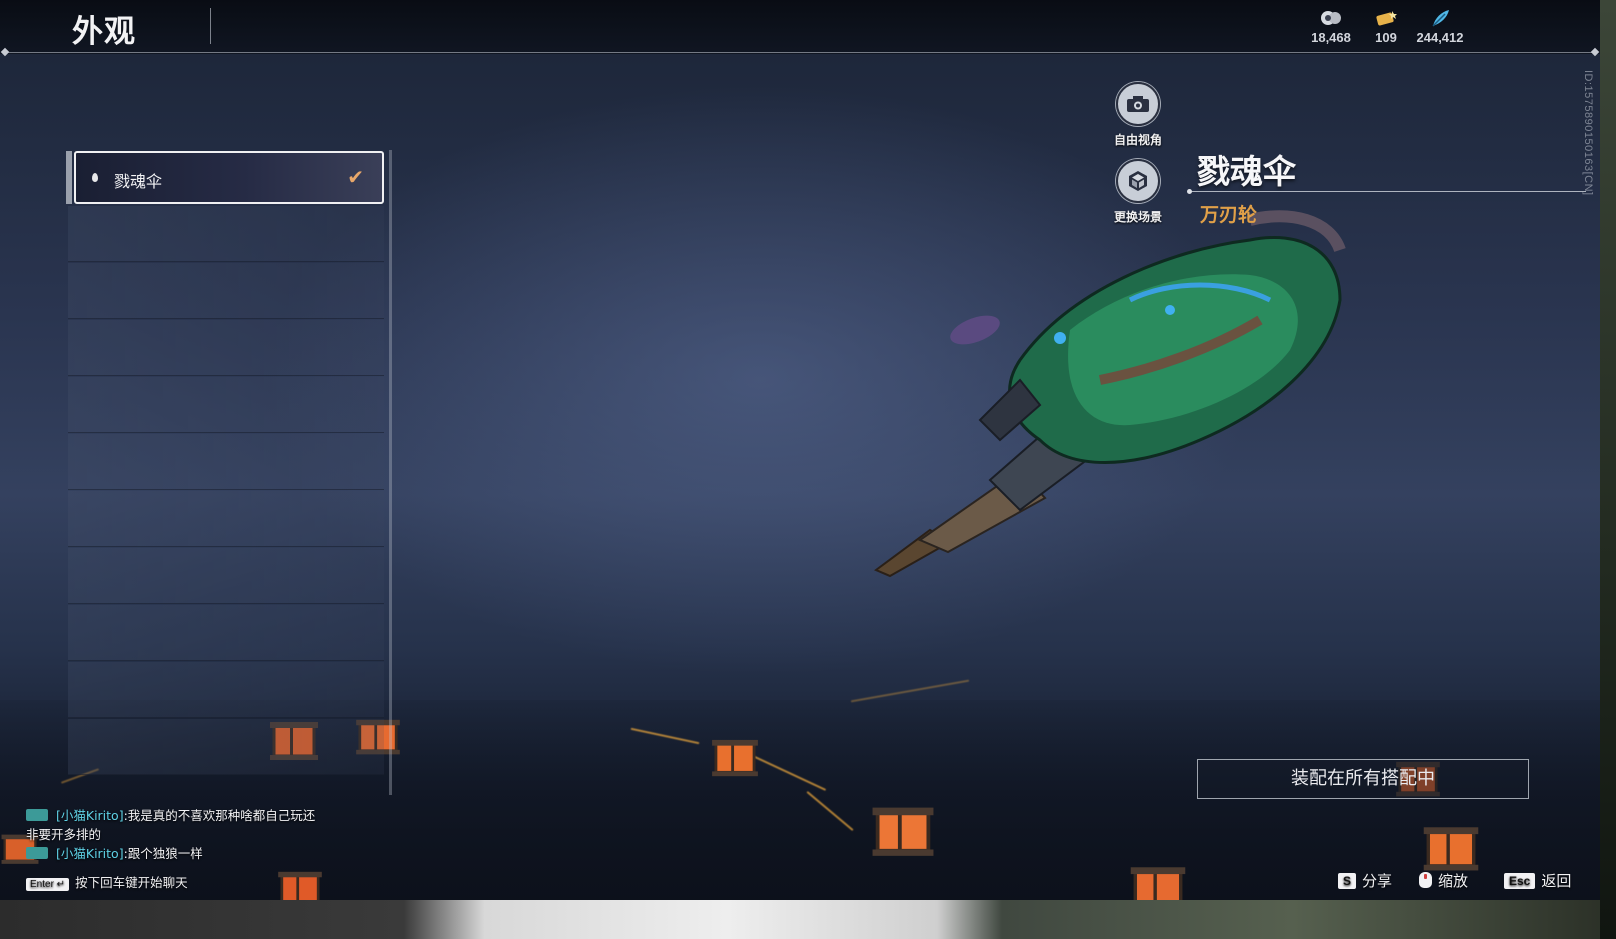 This screenshot has width=1616, height=939. I want to click on mouse-icon, so click(1425, 880).